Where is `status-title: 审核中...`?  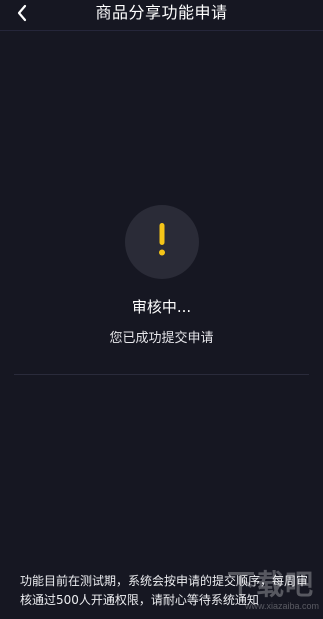
status-title: 审核中... is located at coordinates (161, 307).